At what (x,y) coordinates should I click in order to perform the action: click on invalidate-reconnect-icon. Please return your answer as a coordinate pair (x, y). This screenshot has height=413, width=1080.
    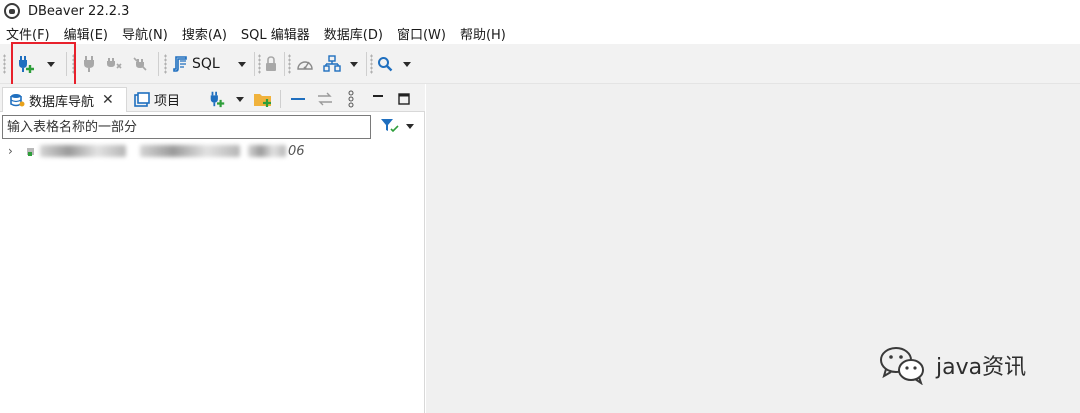
    Looking at the image, I should click on (140, 64).